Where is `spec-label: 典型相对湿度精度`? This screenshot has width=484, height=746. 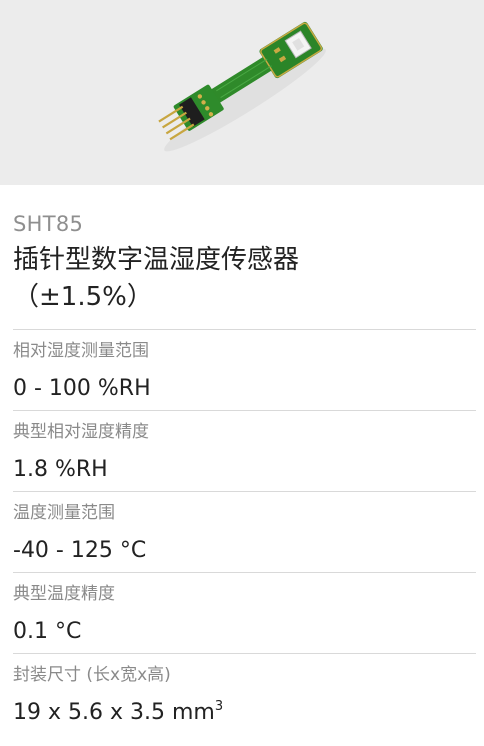
spec-label: 典型相对湿度精度 is located at coordinates (81, 432).